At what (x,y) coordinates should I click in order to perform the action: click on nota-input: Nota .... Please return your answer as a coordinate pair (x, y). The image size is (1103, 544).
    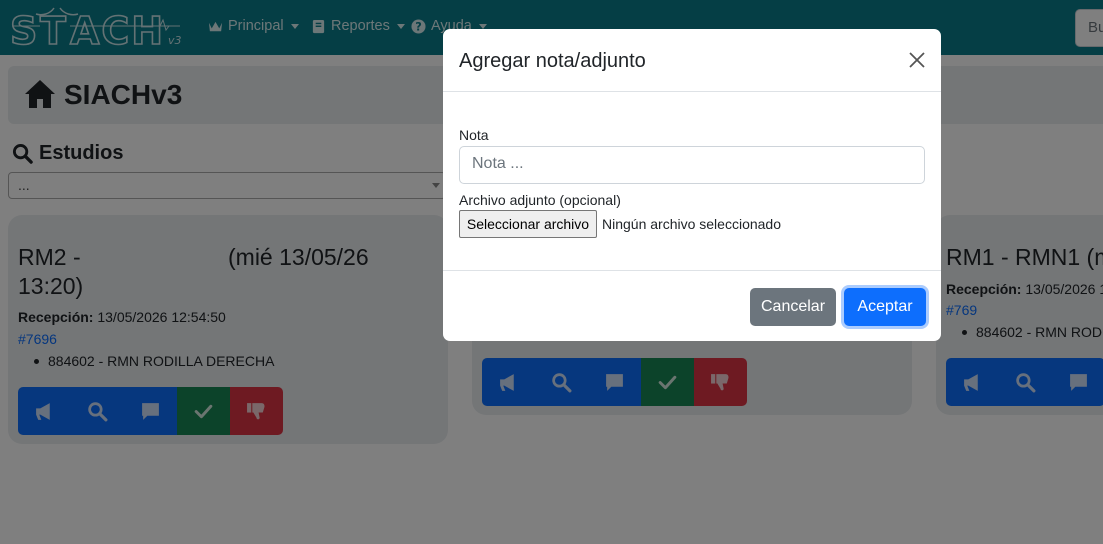
    Looking at the image, I should click on (692, 165).